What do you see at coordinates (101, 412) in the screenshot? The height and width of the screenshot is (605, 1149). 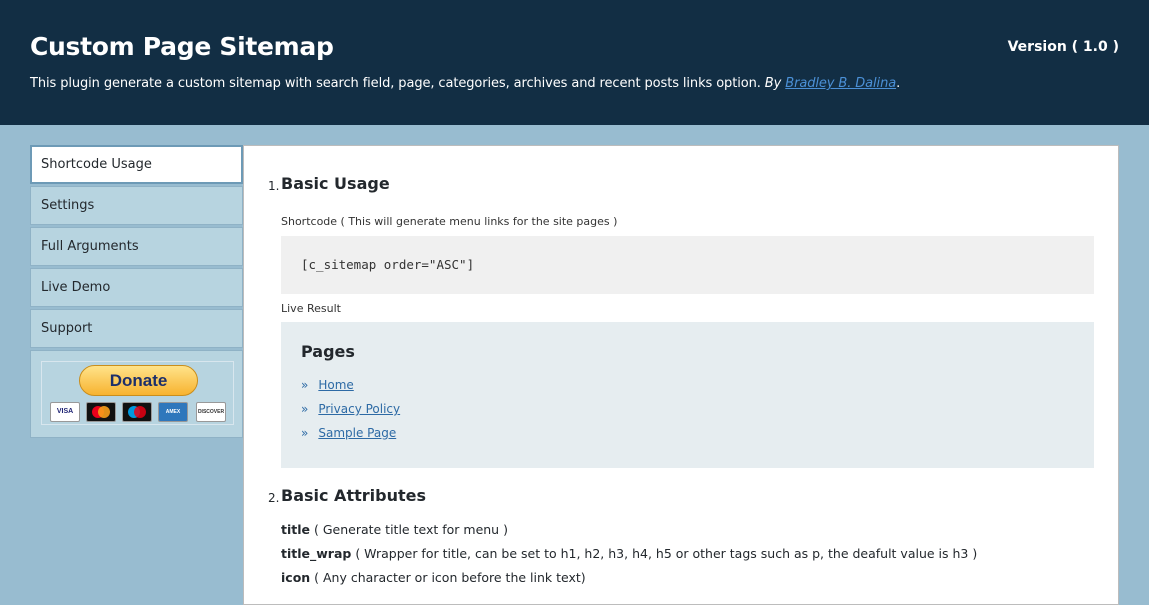 I see `mastercard-icon` at bounding box center [101, 412].